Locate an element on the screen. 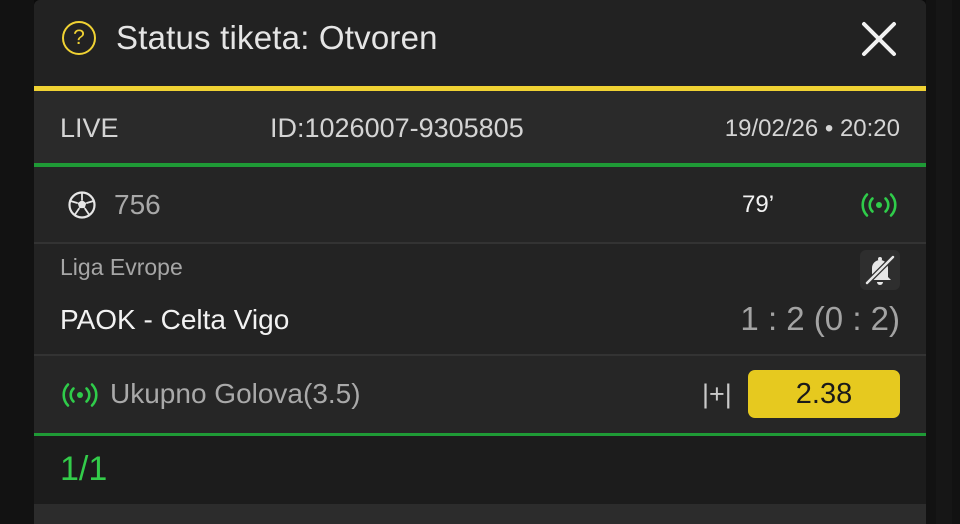 The width and height of the screenshot is (960, 524). ticket-type-label: LIVE is located at coordinates (89, 128).